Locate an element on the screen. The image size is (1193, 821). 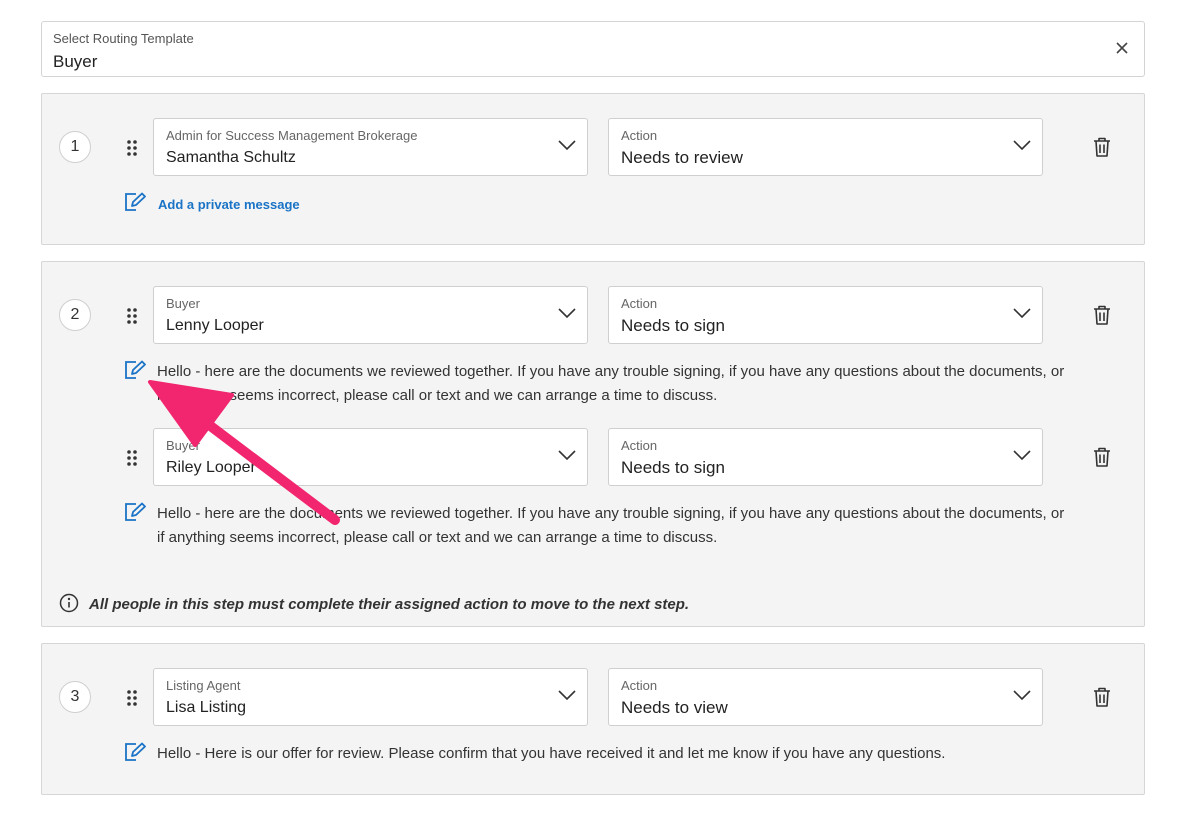
add-private-message-link: Add a private message is located at coordinates (229, 204).